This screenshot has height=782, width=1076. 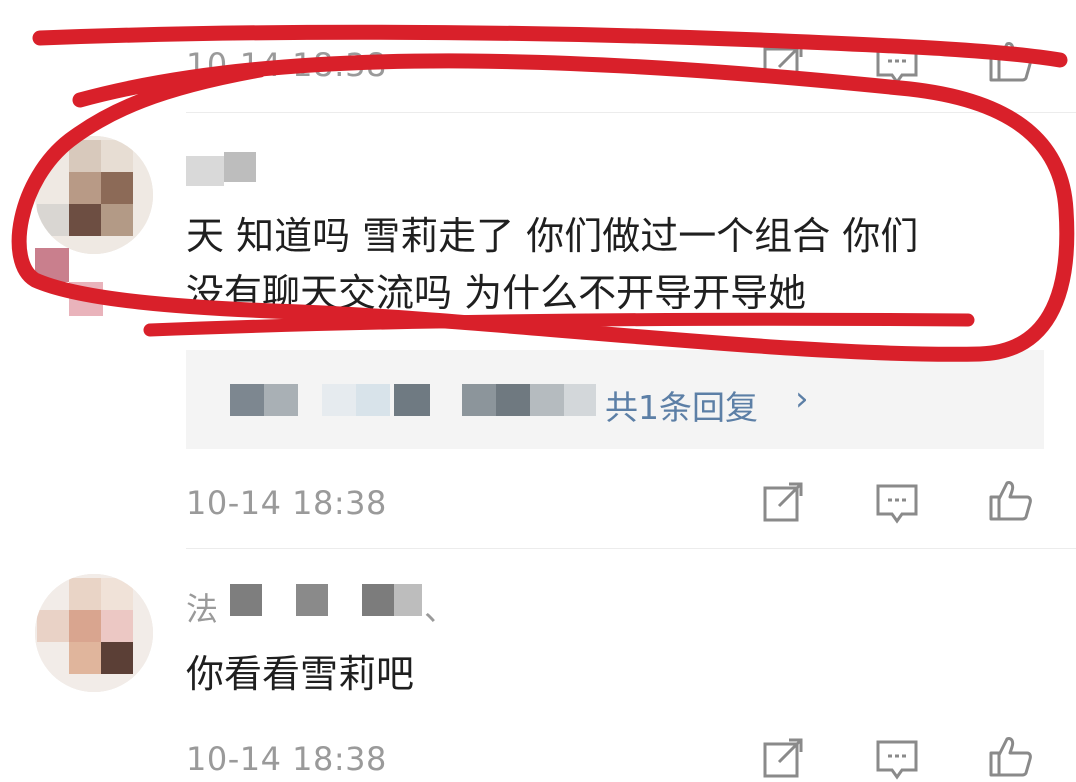 I want to click on author-name: 法 、, so click(x=321, y=607).